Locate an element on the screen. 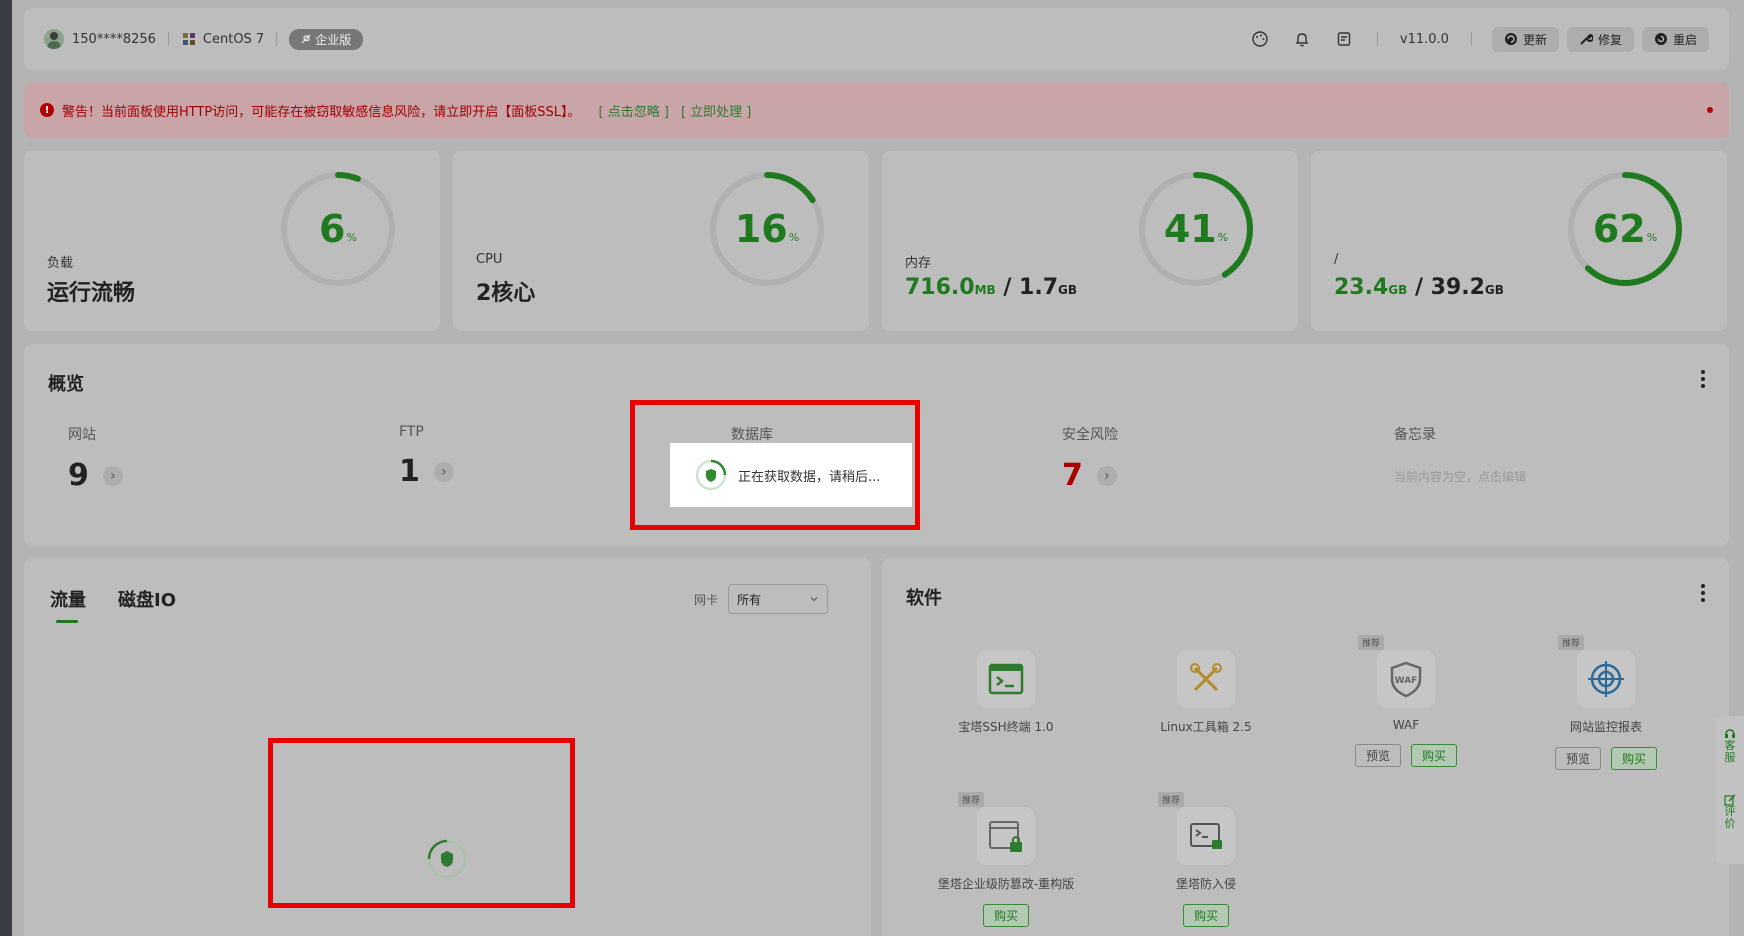  lock-window-icon is located at coordinates (1006, 836).